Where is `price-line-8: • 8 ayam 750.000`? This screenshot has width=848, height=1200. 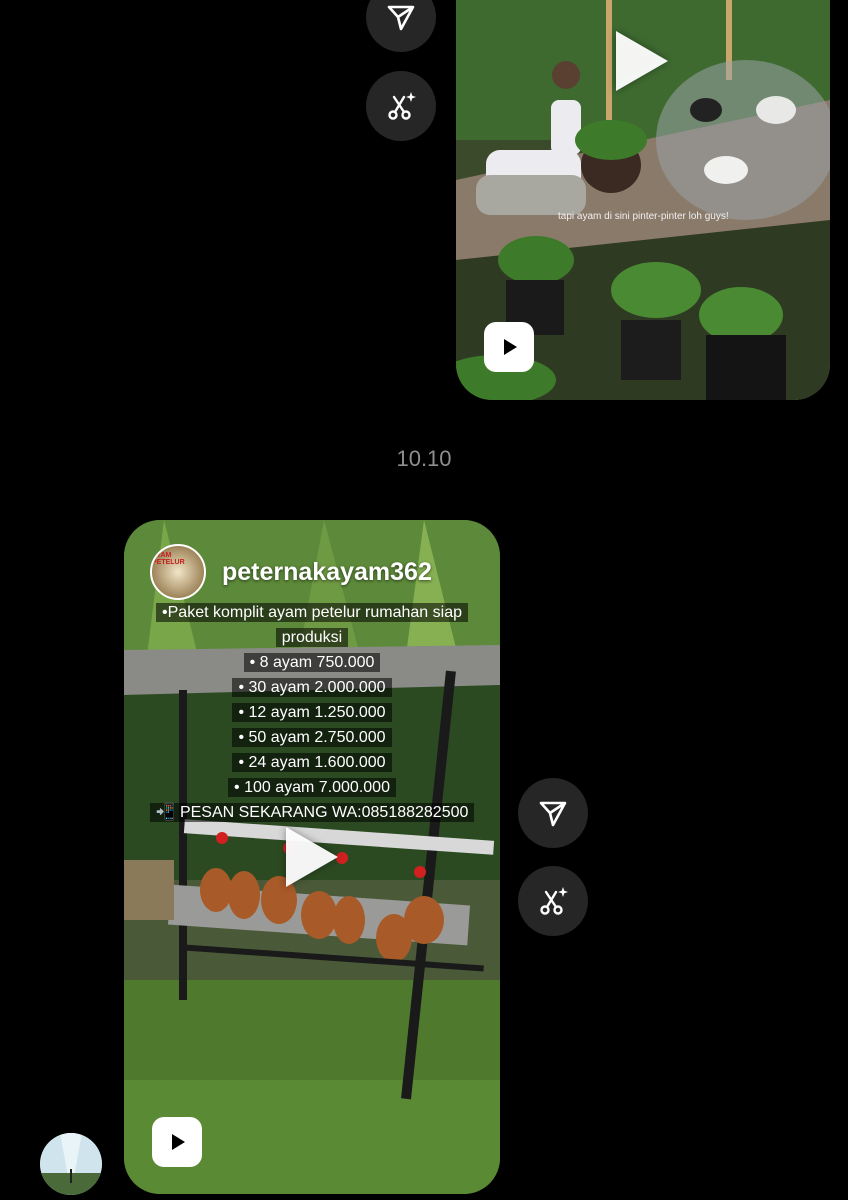 price-line-8: • 8 ayam 750.000 is located at coordinates (312, 662).